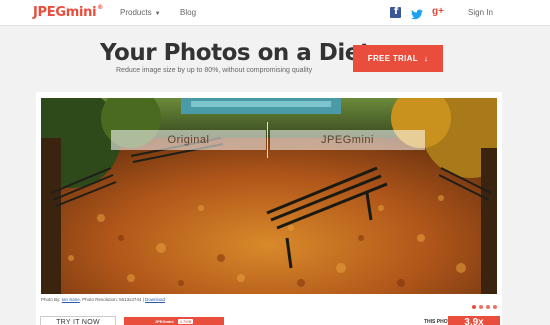 The width and height of the screenshot is (550, 325). Describe the element at coordinates (68, 12) in the screenshot. I see `jpegmini-logo: JPEGmini®` at that location.